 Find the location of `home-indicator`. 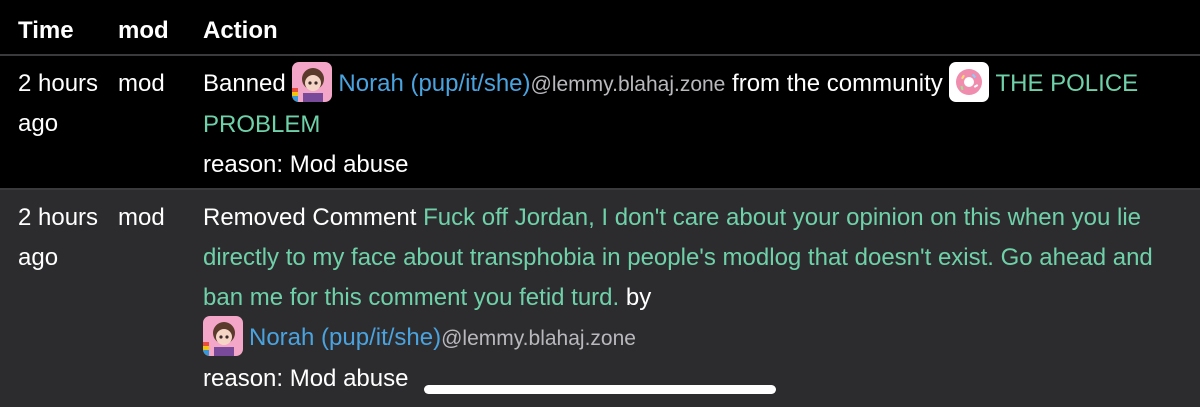

home-indicator is located at coordinates (600, 389).